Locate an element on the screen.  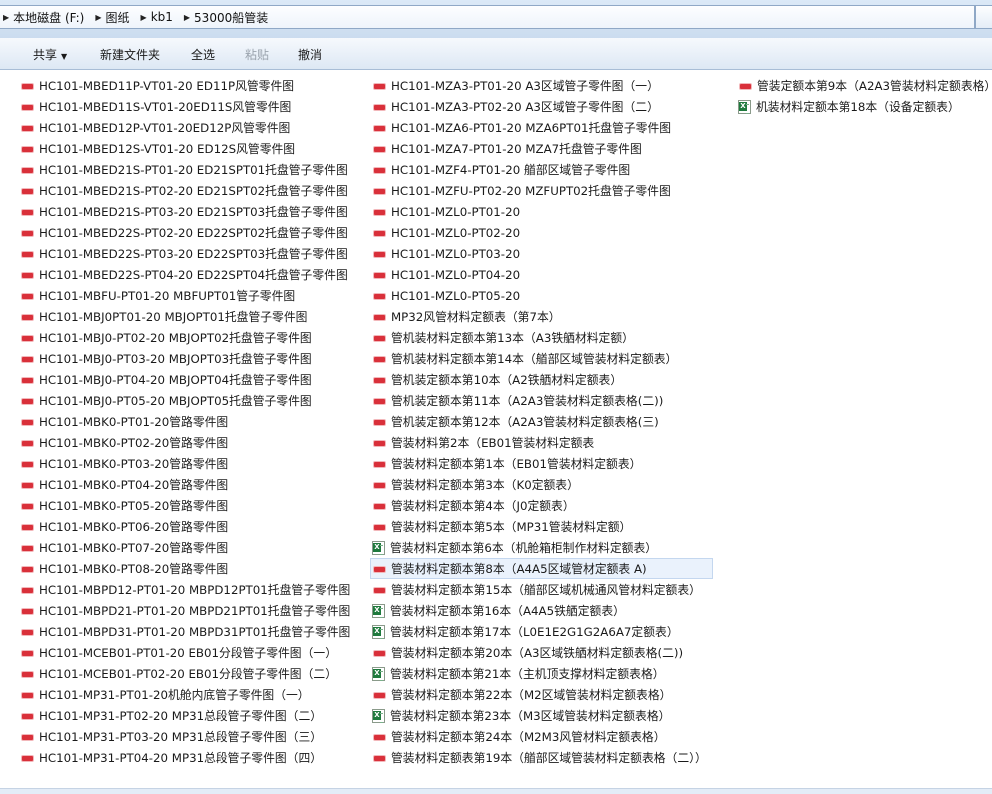
breadcrumb-item-drawings: ▶ 图纸 is located at coordinates (114, 17).